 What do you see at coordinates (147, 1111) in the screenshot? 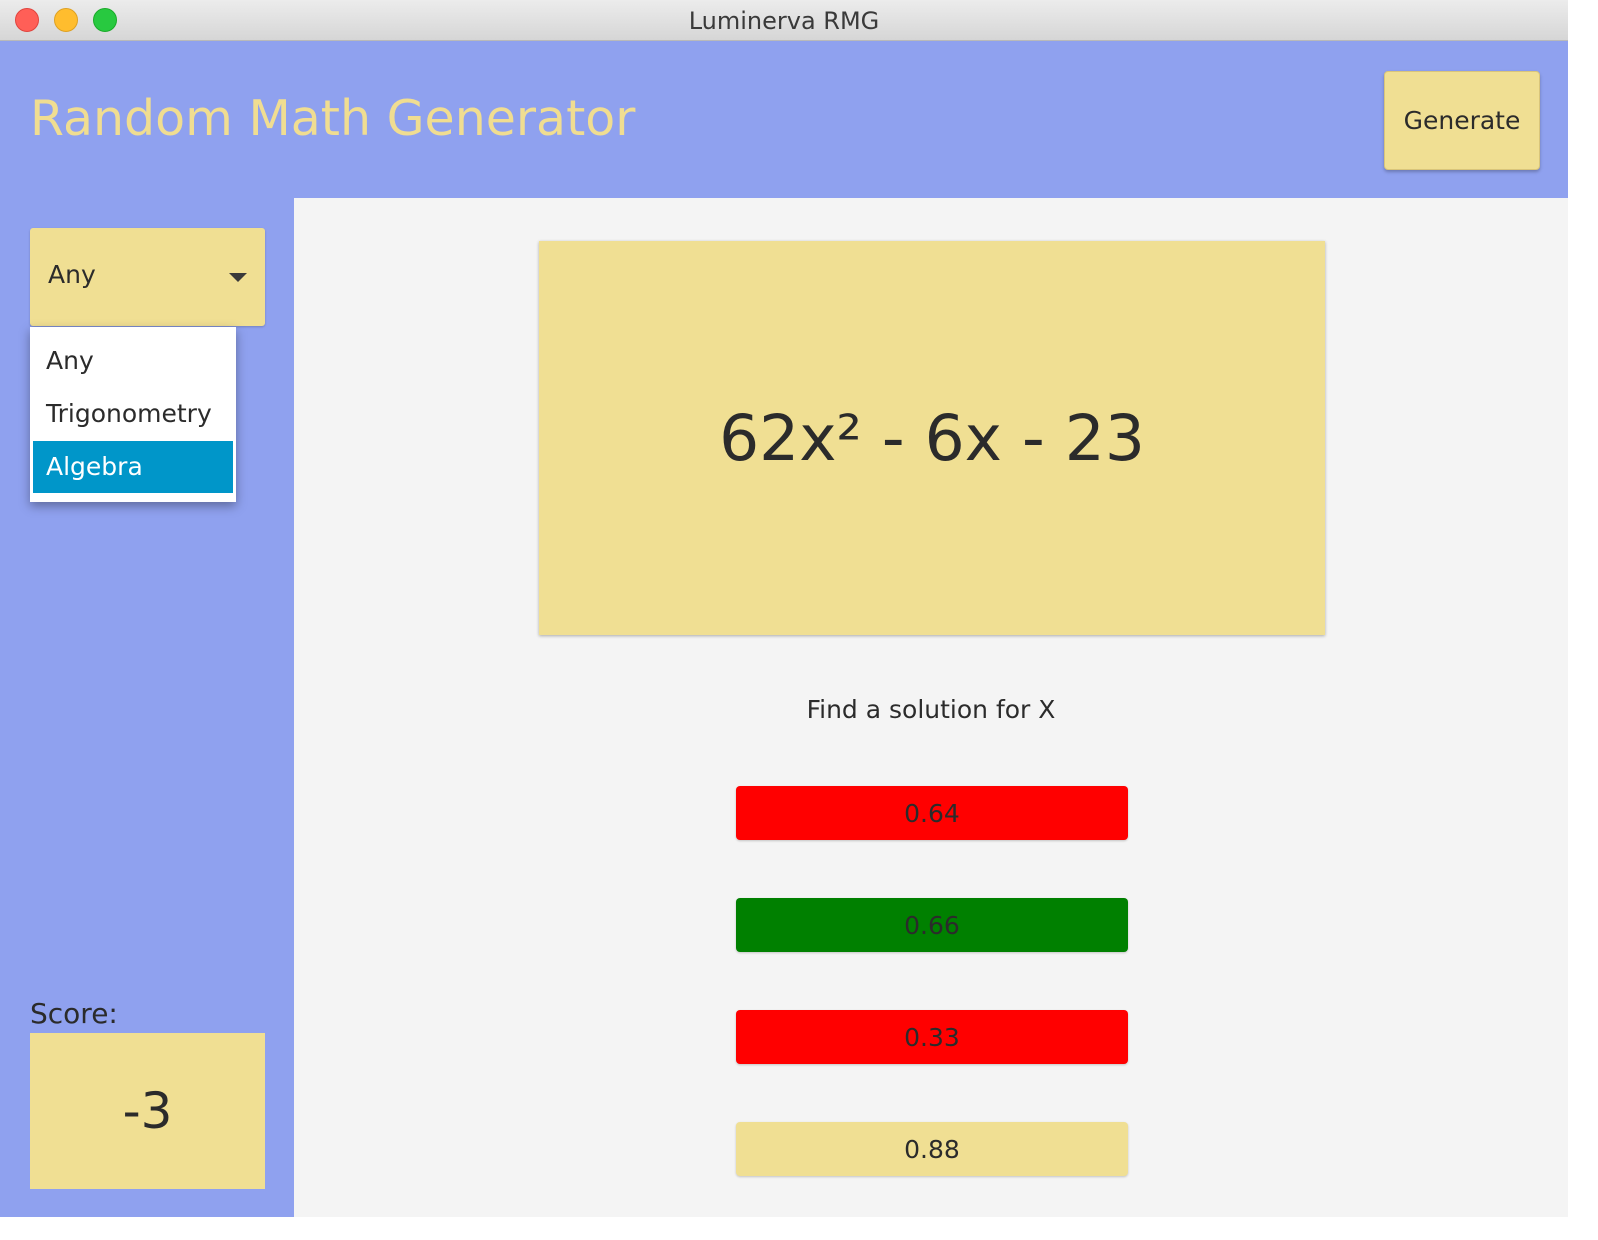
I see `score-value: -3` at bounding box center [147, 1111].